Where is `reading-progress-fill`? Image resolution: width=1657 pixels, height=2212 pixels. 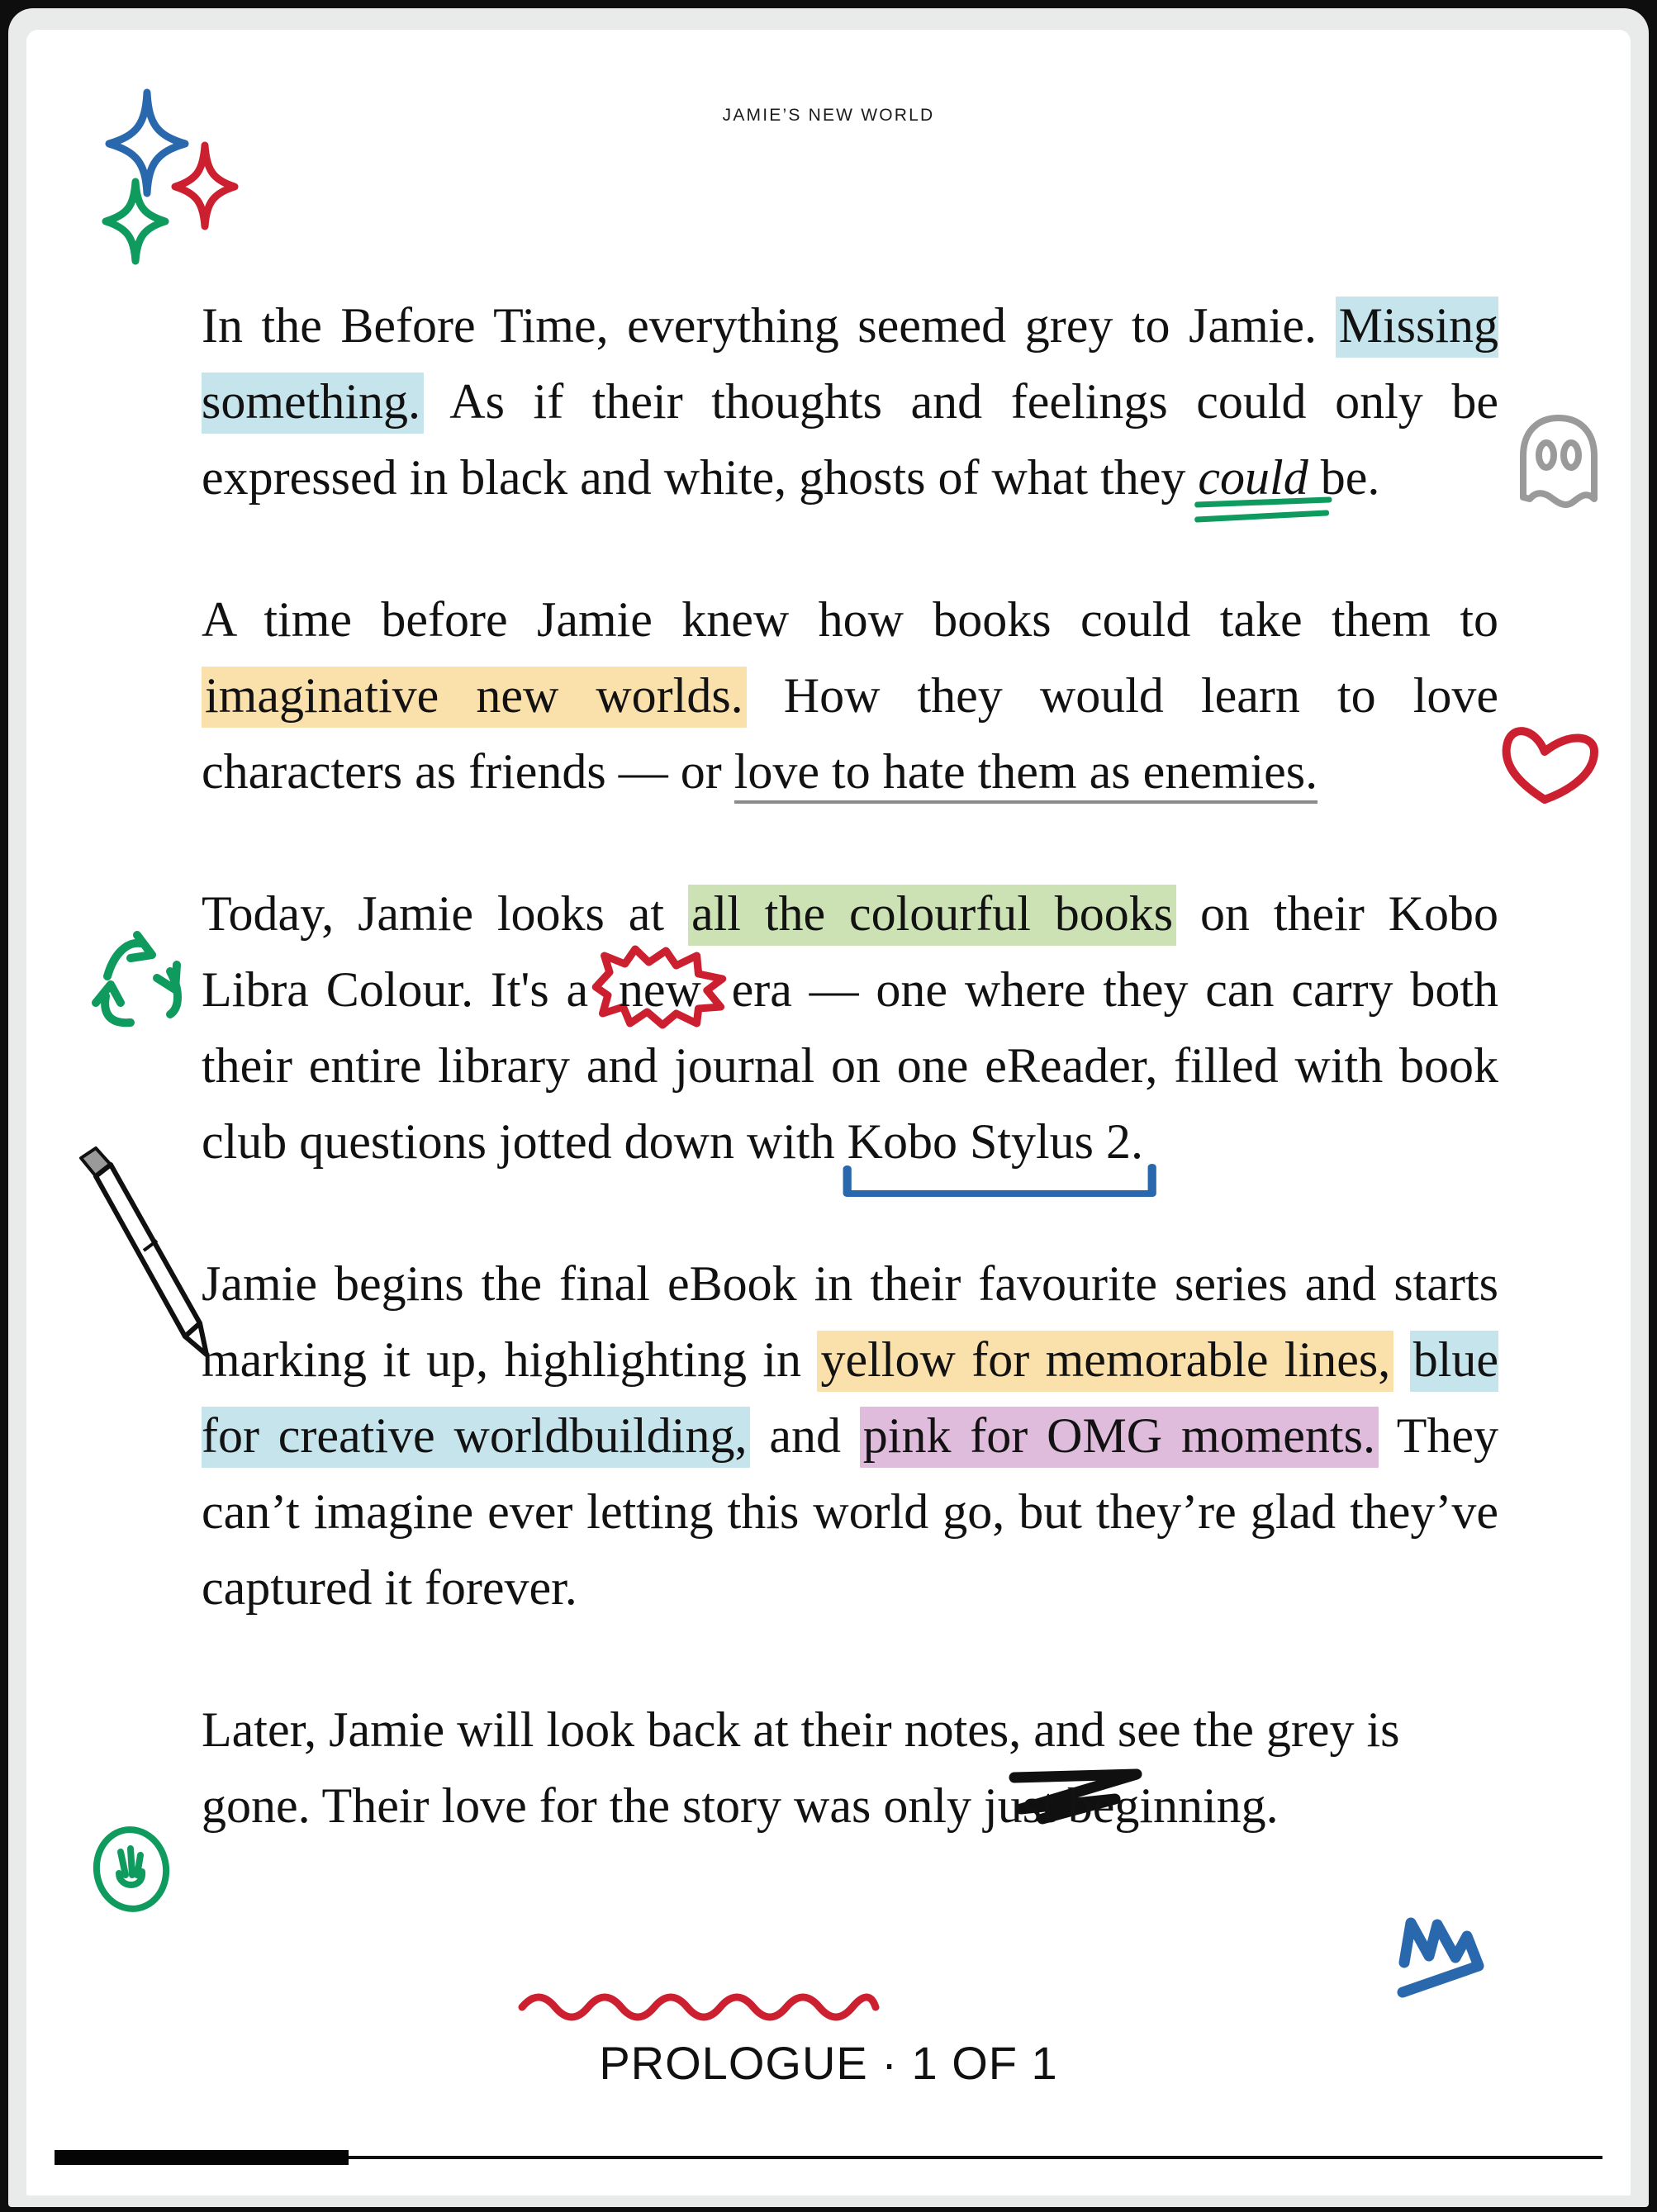 reading-progress-fill is located at coordinates (202, 2157).